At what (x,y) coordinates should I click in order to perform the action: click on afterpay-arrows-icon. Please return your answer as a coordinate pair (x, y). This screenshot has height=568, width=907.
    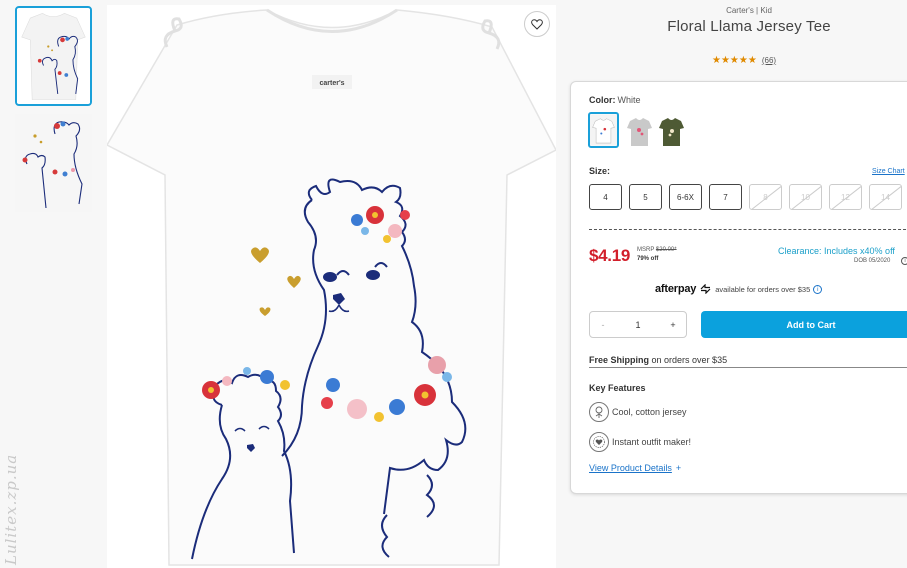
    Looking at the image, I should click on (705, 289).